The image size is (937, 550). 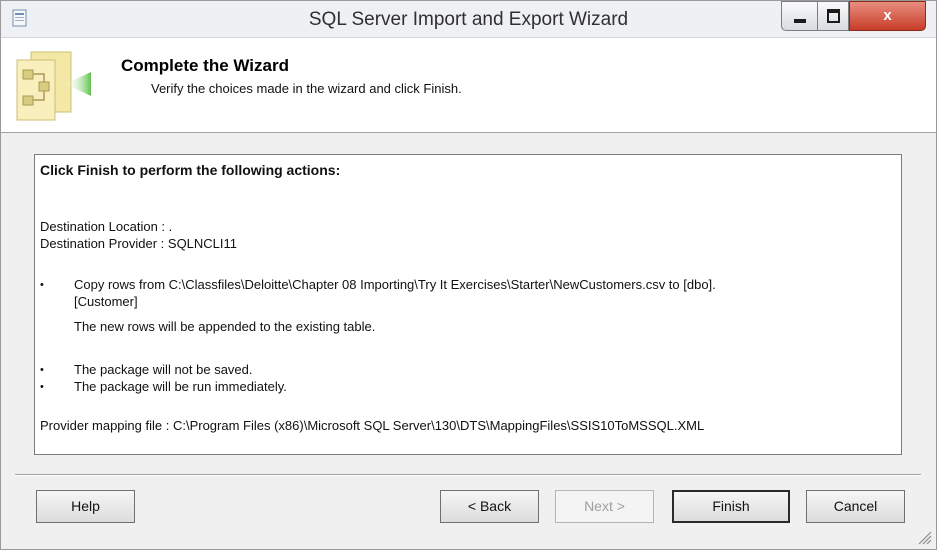 What do you see at coordinates (923, 536) in the screenshot?
I see `resize-grip-icon` at bounding box center [923, 536].